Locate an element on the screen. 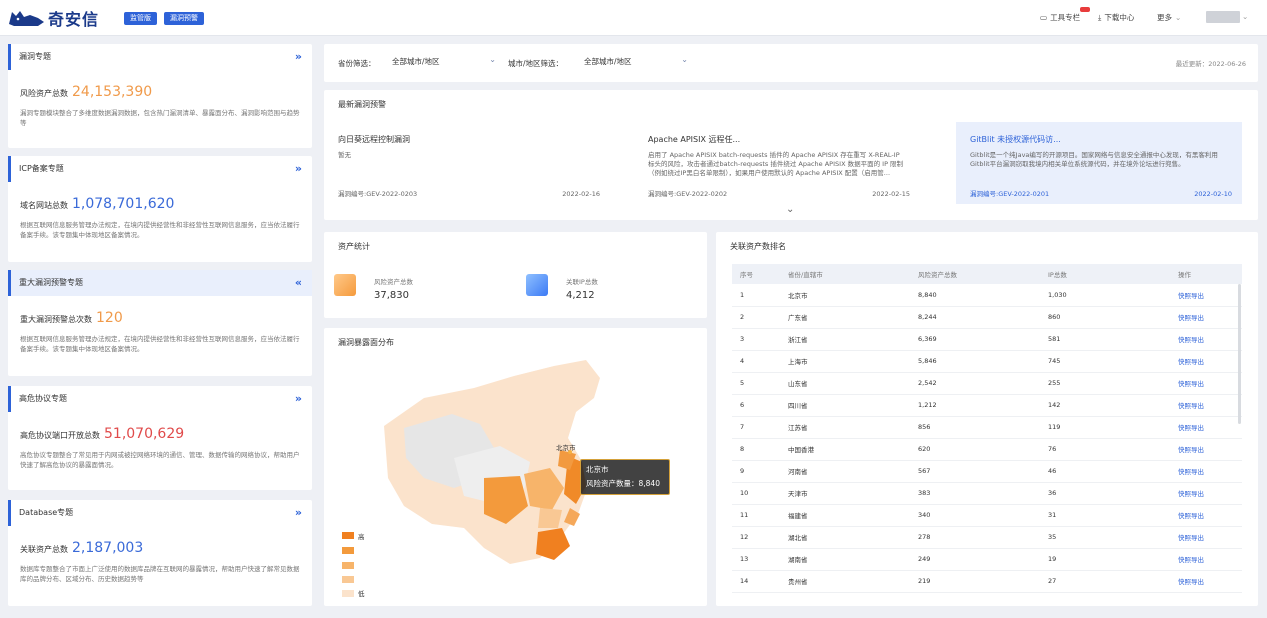 The width and height of the screenshot is (1267, 618). topic-card-header: 高危协议专题 » is located at coordinates (160, 399).